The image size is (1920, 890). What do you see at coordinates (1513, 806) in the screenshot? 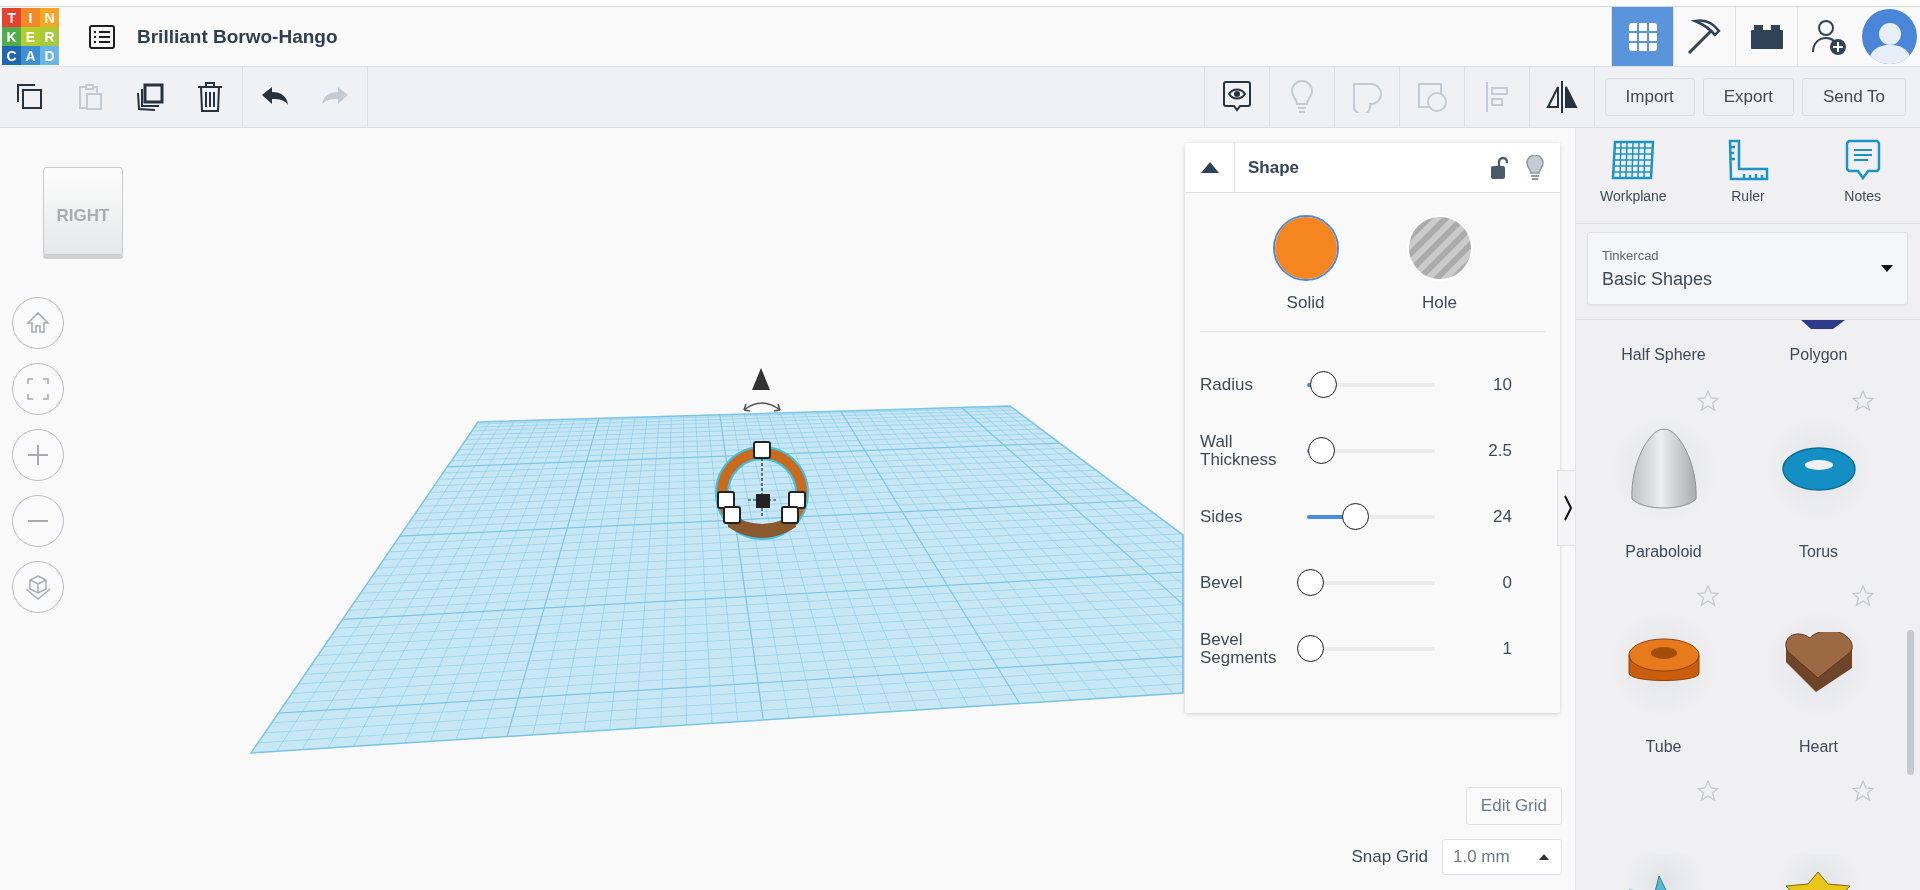
I see `edit-grid-button: Edit Grid` at bounding box center [1513, 806].